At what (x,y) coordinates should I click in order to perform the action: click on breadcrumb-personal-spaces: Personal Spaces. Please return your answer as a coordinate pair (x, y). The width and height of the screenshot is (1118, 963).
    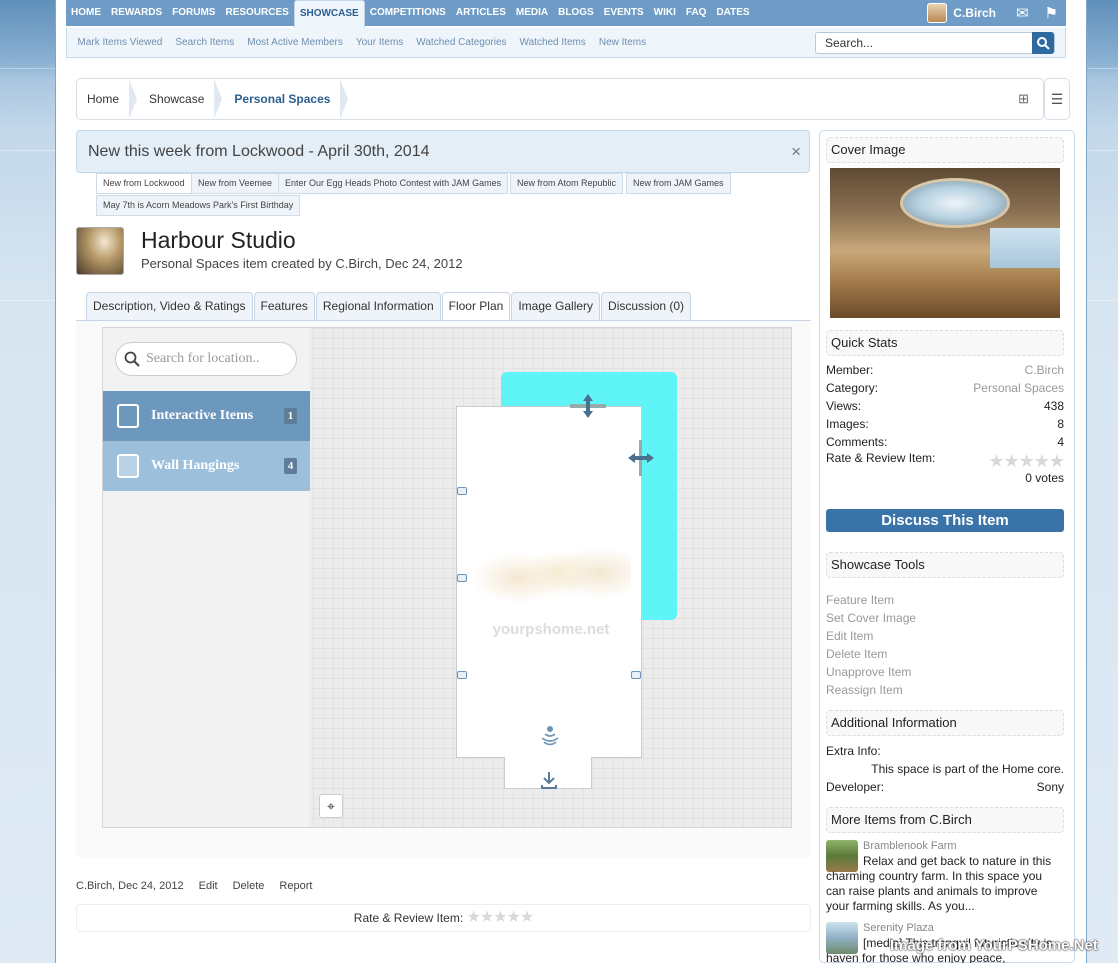
    Looking at the image, I should click on (287, 99).